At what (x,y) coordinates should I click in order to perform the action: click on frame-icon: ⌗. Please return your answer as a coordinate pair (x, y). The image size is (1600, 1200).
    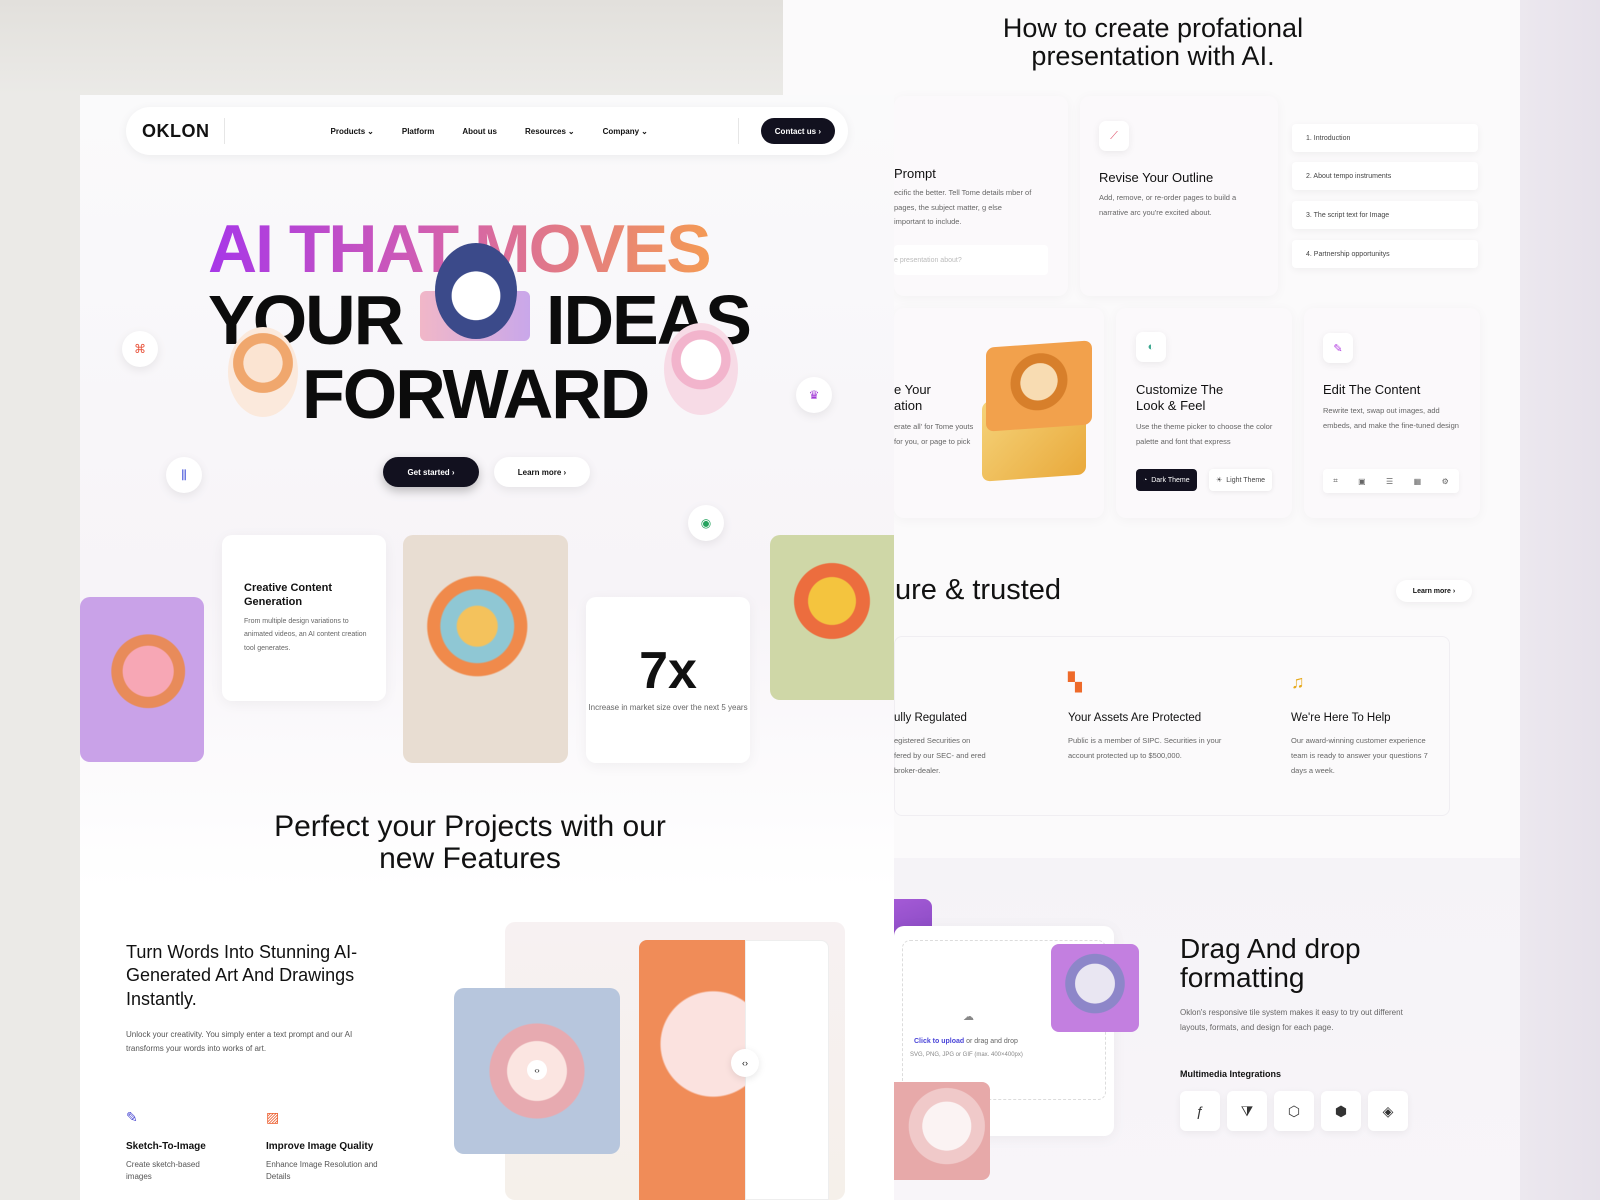
    Looking at the image, I should click on (1335, 481).